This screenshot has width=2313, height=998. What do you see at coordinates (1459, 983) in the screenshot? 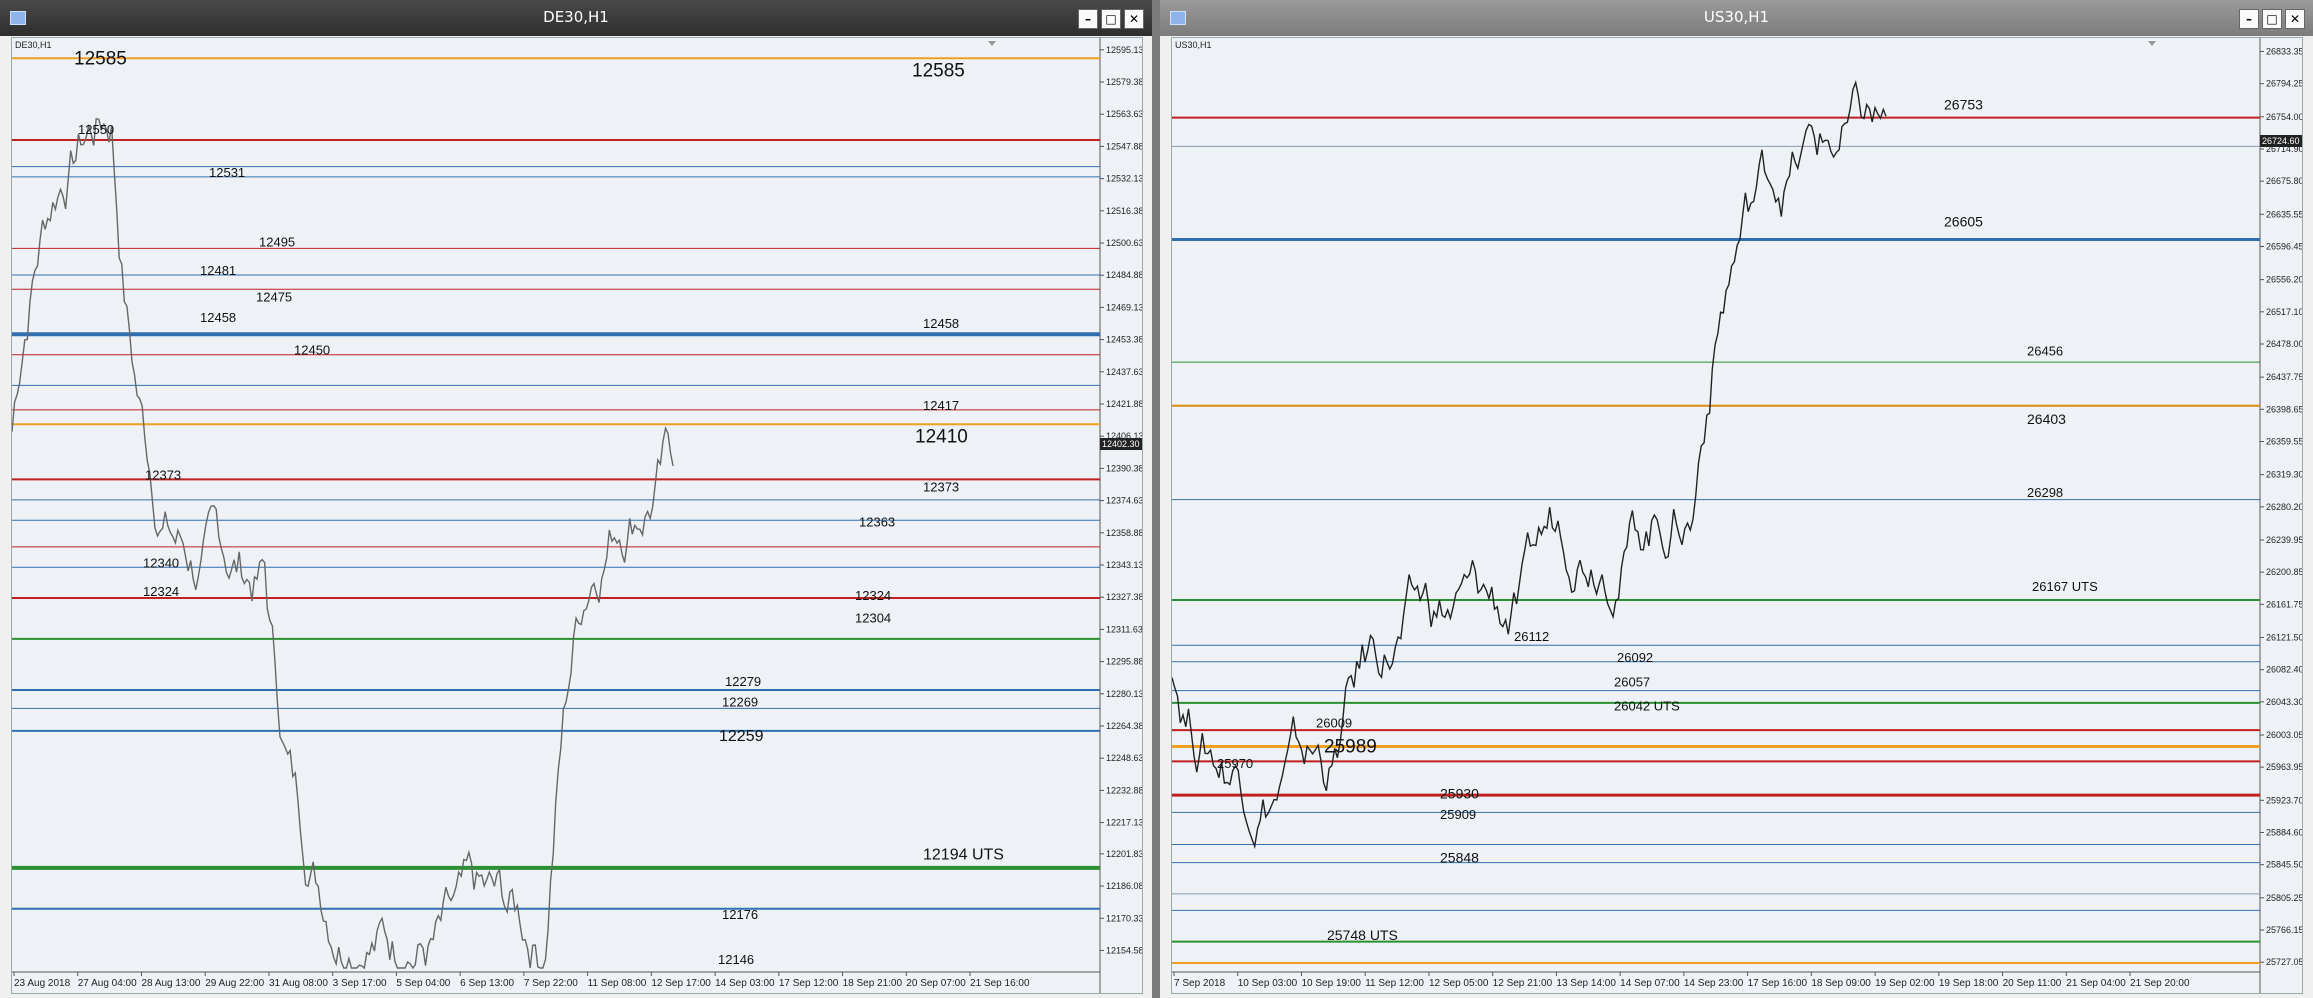
I see `time-tick-label: 12 Sep 05:00` at bounding box center [1459, 983].